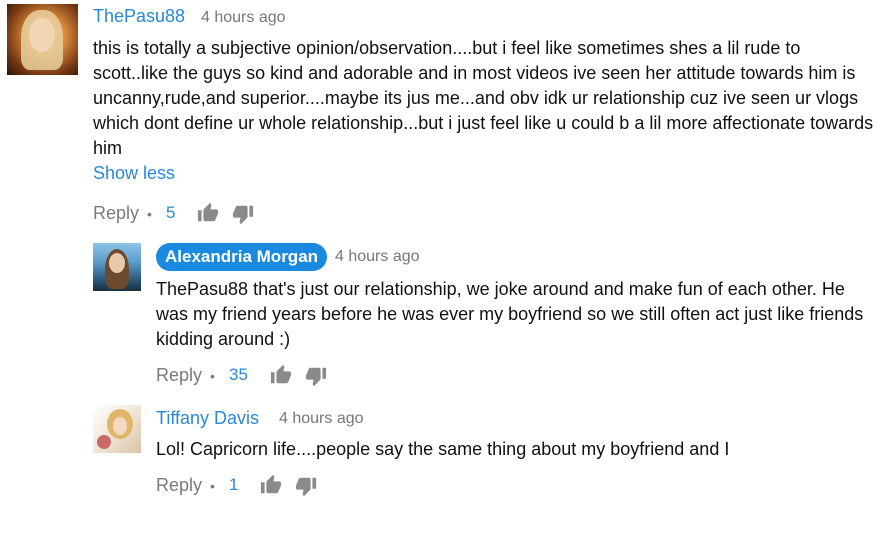 The width and height of the screenshot is (884, 533). Describe the element at coordinates (243, 18) in the screenshot. I see `comment-timestamp: 4 hours ago` at that location.